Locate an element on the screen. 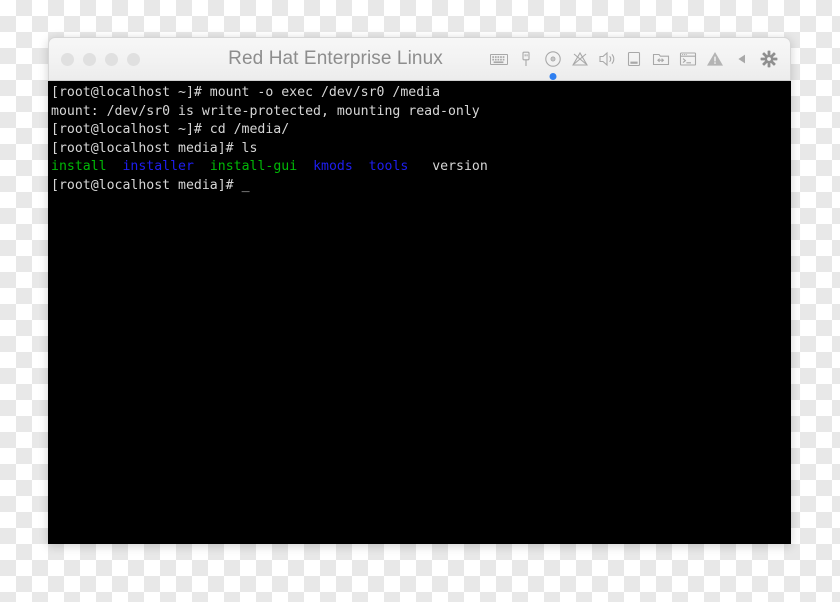 This screenshot has width=840, height=602. console-icon is located at coordinates (688, 59).